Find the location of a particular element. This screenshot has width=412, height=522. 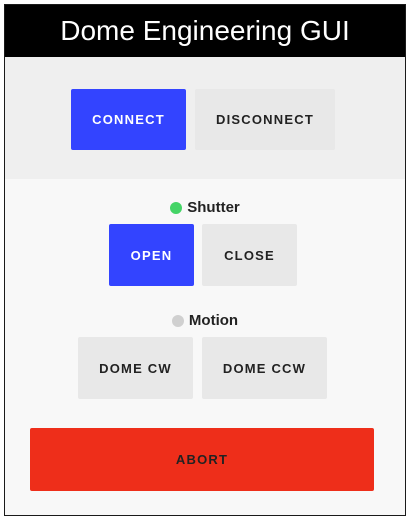

shutter-status-indicator is located at coordinates (176, 207).